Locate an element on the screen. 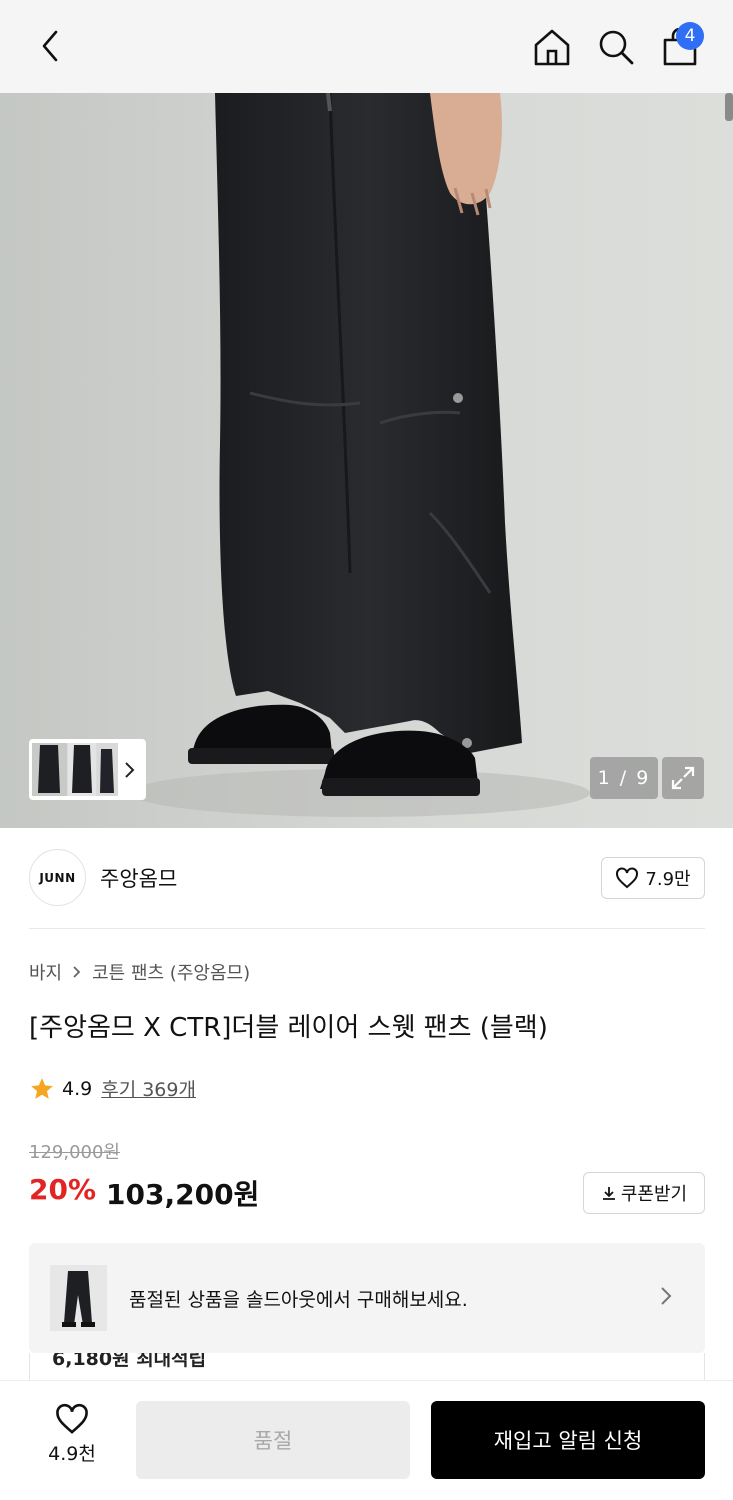 The width and height of the screenshot is (733, 1500). back-button is located at coordinates (50, 46).